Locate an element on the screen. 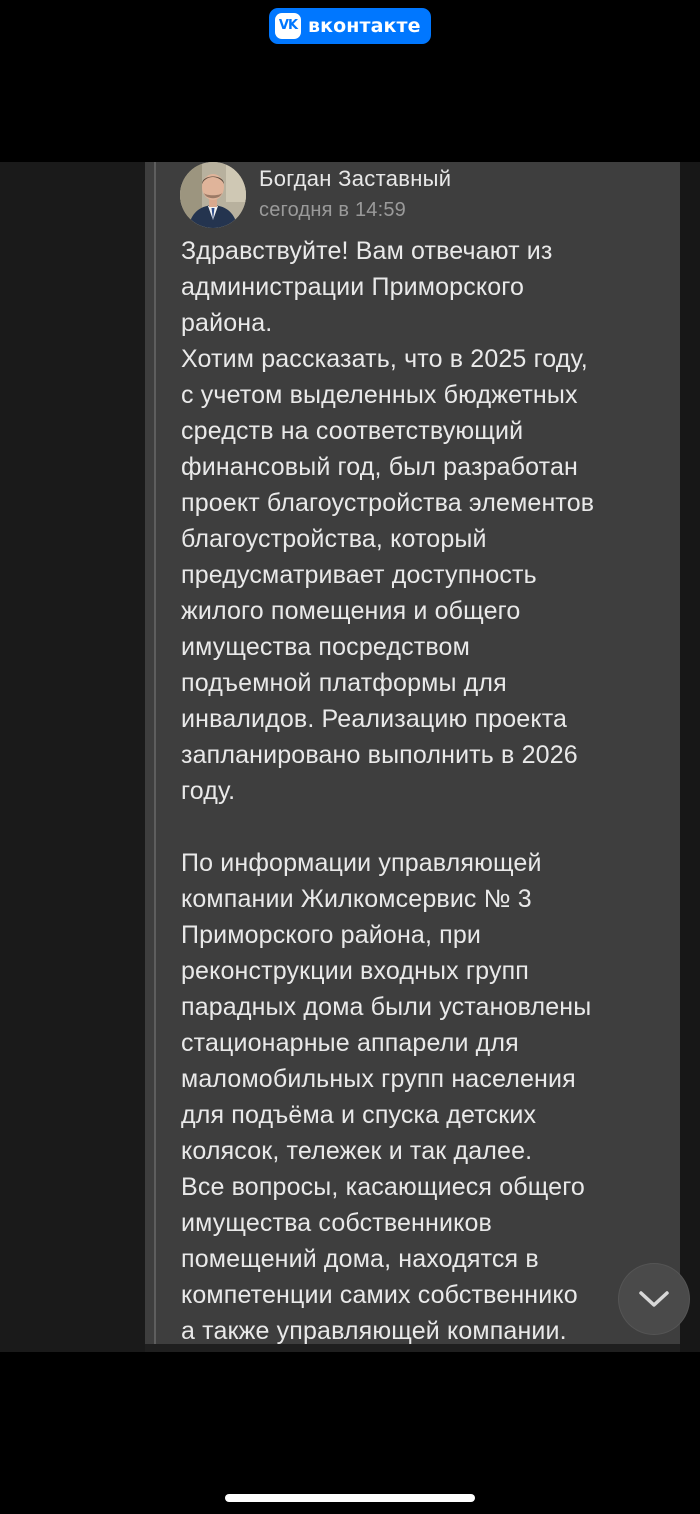 This screenshot has height=1514, width=700. author-name: Богдан Заставный is located at coordinates (355, 179).